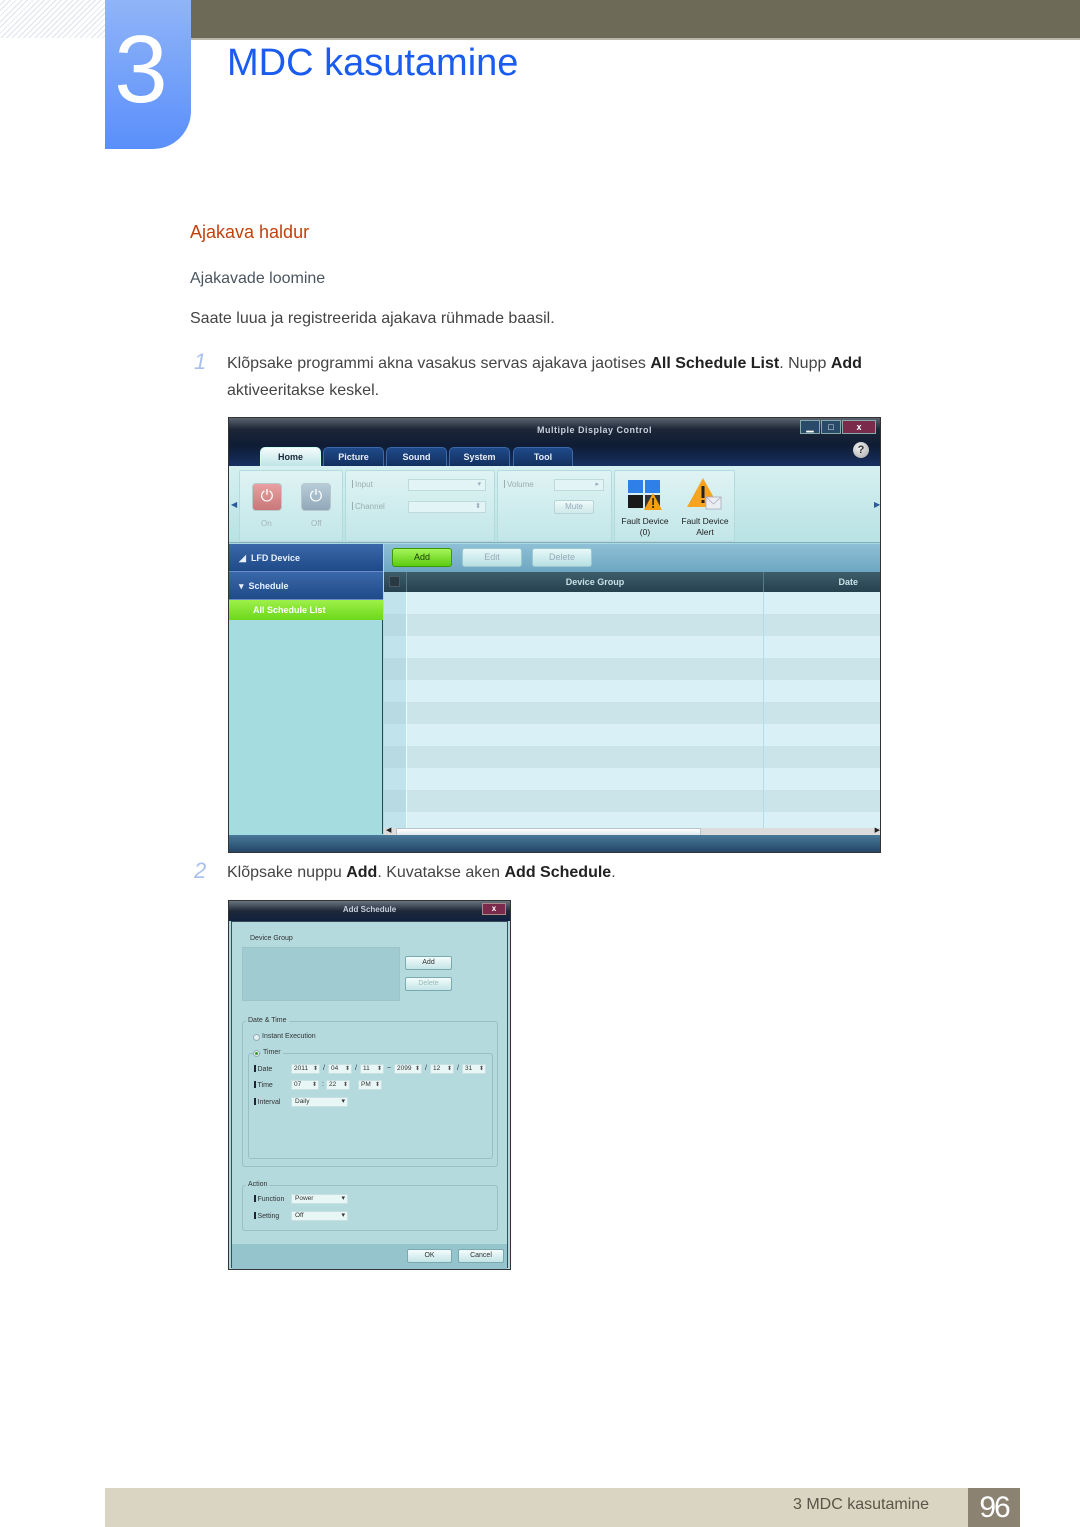 Image resolution: width=1080 pixels, height=1527 pixels. Describe the element at coordinates (705, 532) in the screenshot. I see `fault-alert-subtext: Alert` at that location.